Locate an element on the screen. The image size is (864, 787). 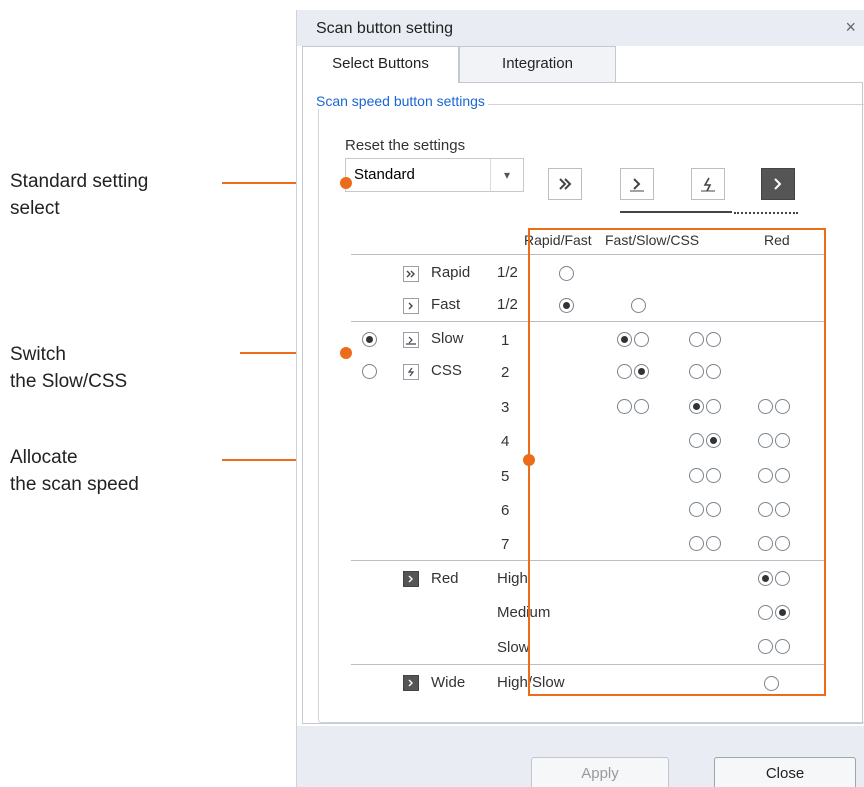
css-button is located at coordinates (708, 184).